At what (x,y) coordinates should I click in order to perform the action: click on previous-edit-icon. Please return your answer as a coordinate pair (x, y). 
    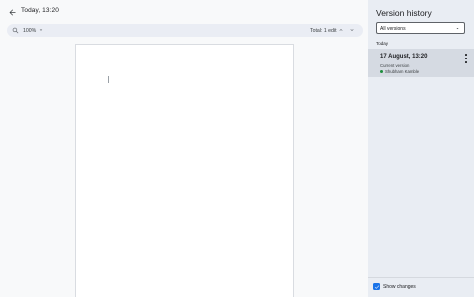
    Looking at the image, I should click on (341, 30).